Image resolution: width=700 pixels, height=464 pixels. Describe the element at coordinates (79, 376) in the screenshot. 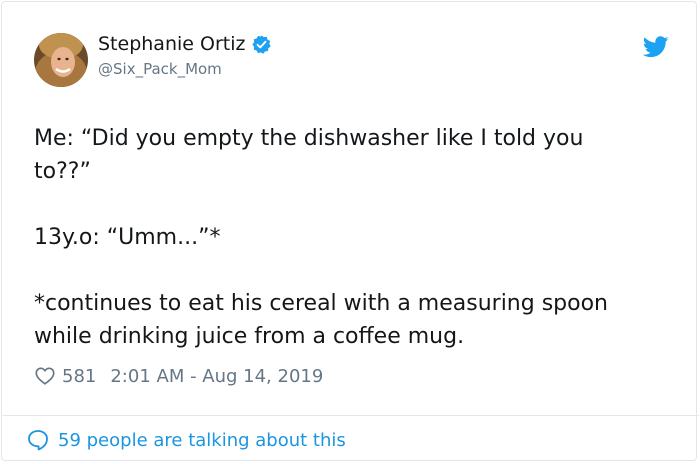

I see `like-count: 581` at that location.